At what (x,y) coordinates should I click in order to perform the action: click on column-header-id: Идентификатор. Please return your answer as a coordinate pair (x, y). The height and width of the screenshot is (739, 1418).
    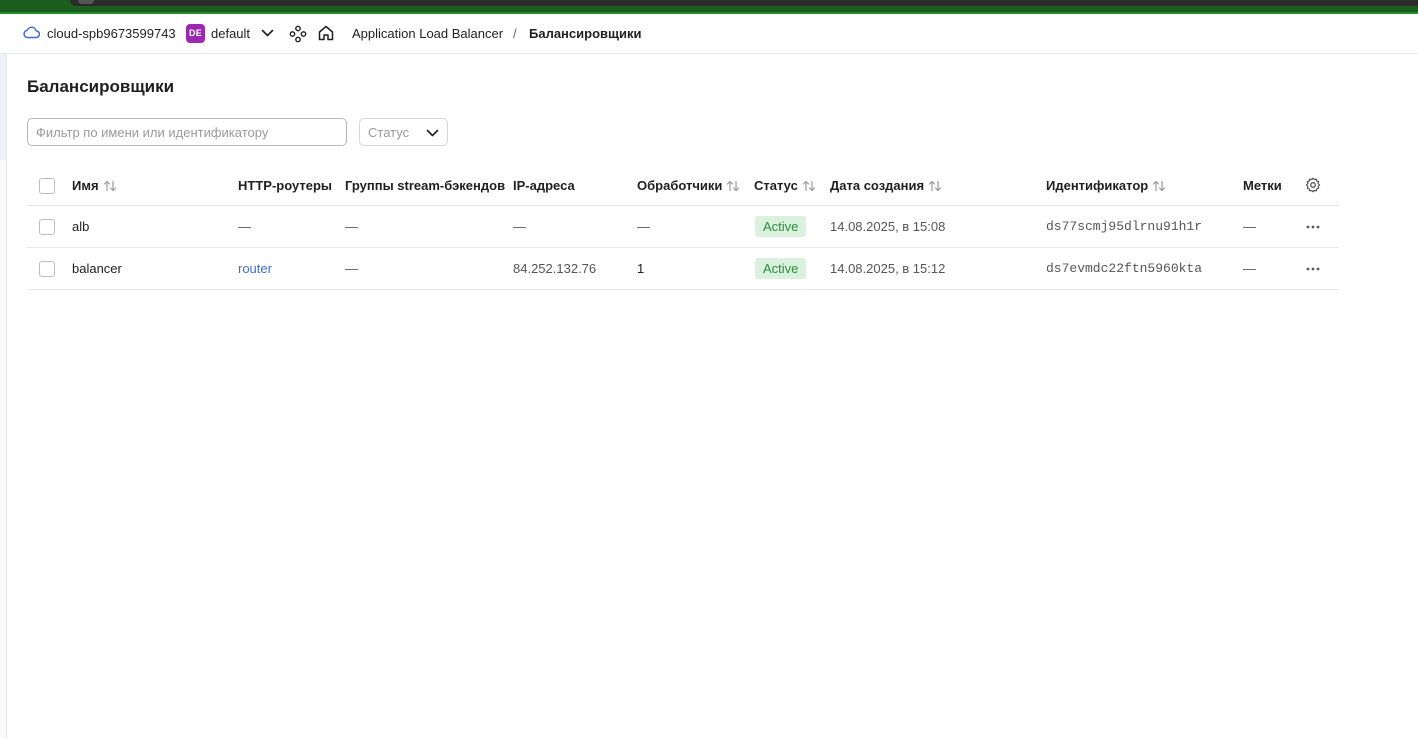
    Looking at the image, I should click on (1106, 185).